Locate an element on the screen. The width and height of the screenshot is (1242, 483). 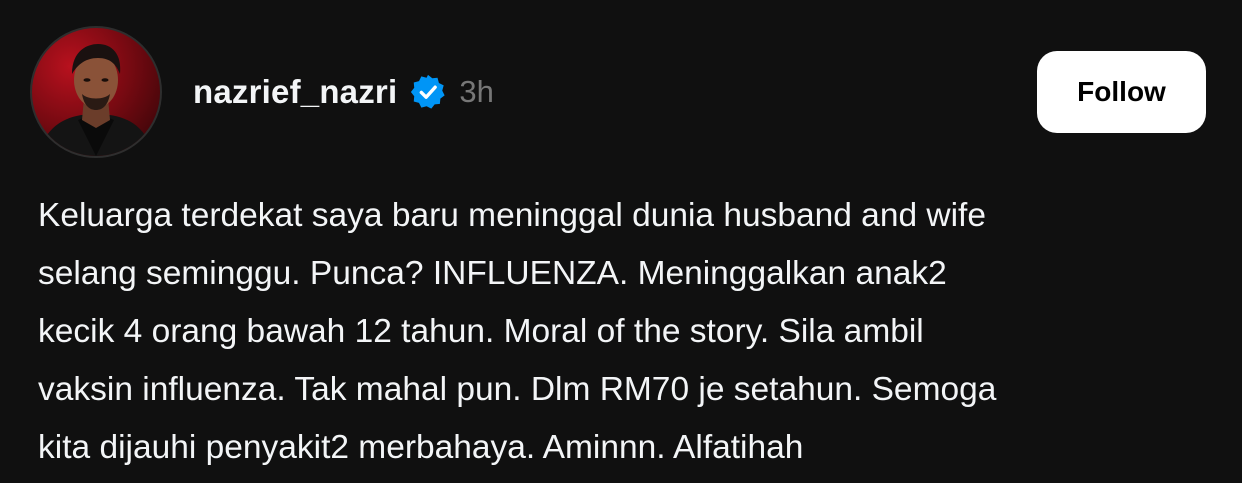
avatar is located at coordinates (96, 92).